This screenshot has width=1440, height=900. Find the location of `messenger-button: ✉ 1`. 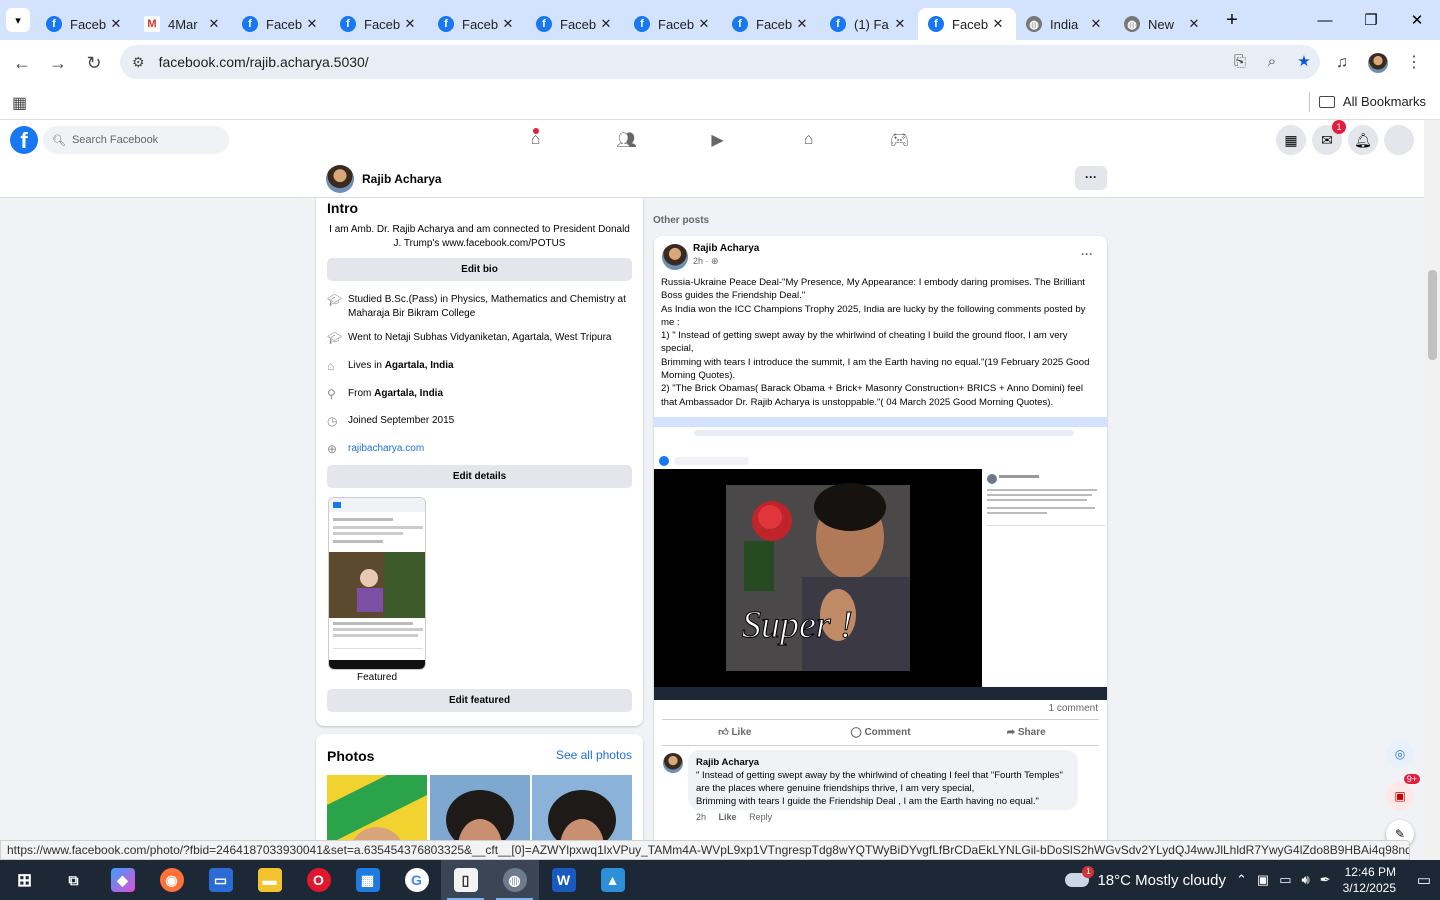

messenger-button: ✉ 1 is located at coordinates (1329, 137).